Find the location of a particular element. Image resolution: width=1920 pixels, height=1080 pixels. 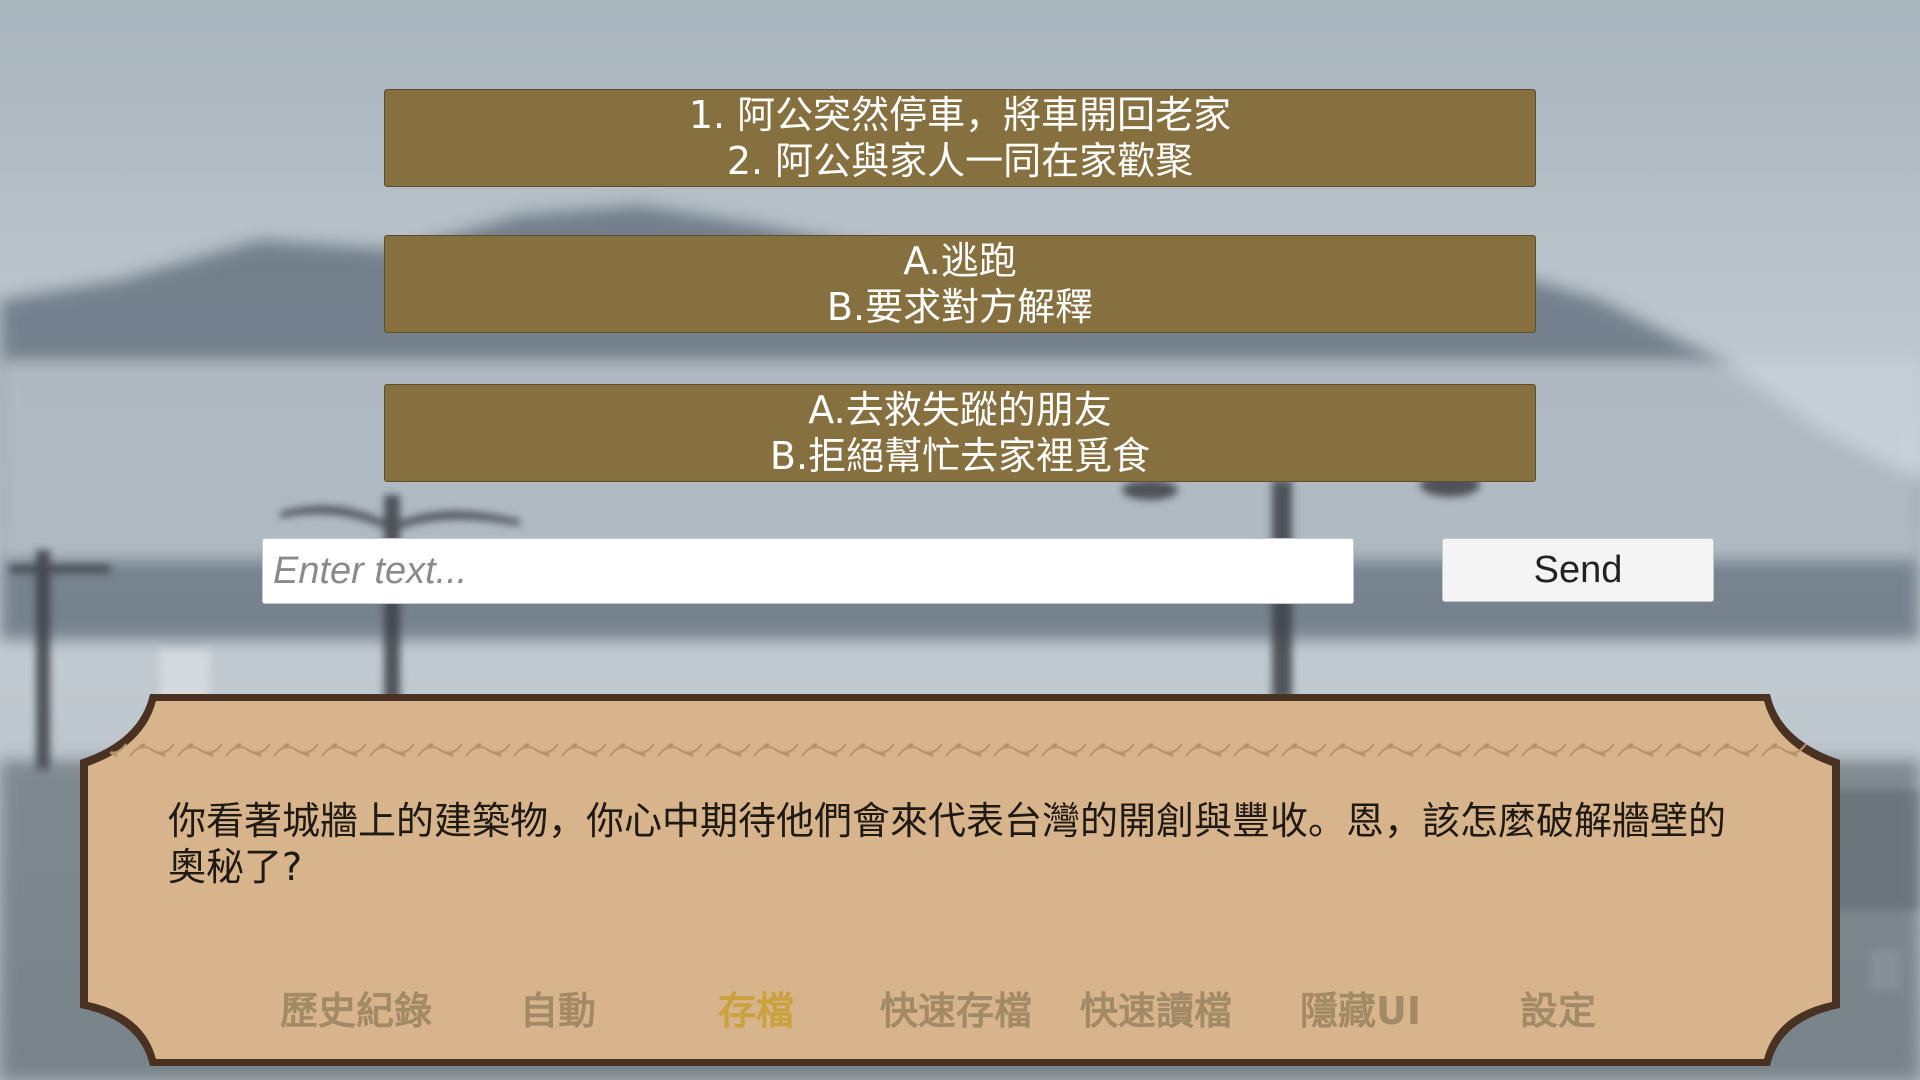

choice-2-line-1: A.逃跑 is located at coordinates (960, 261).